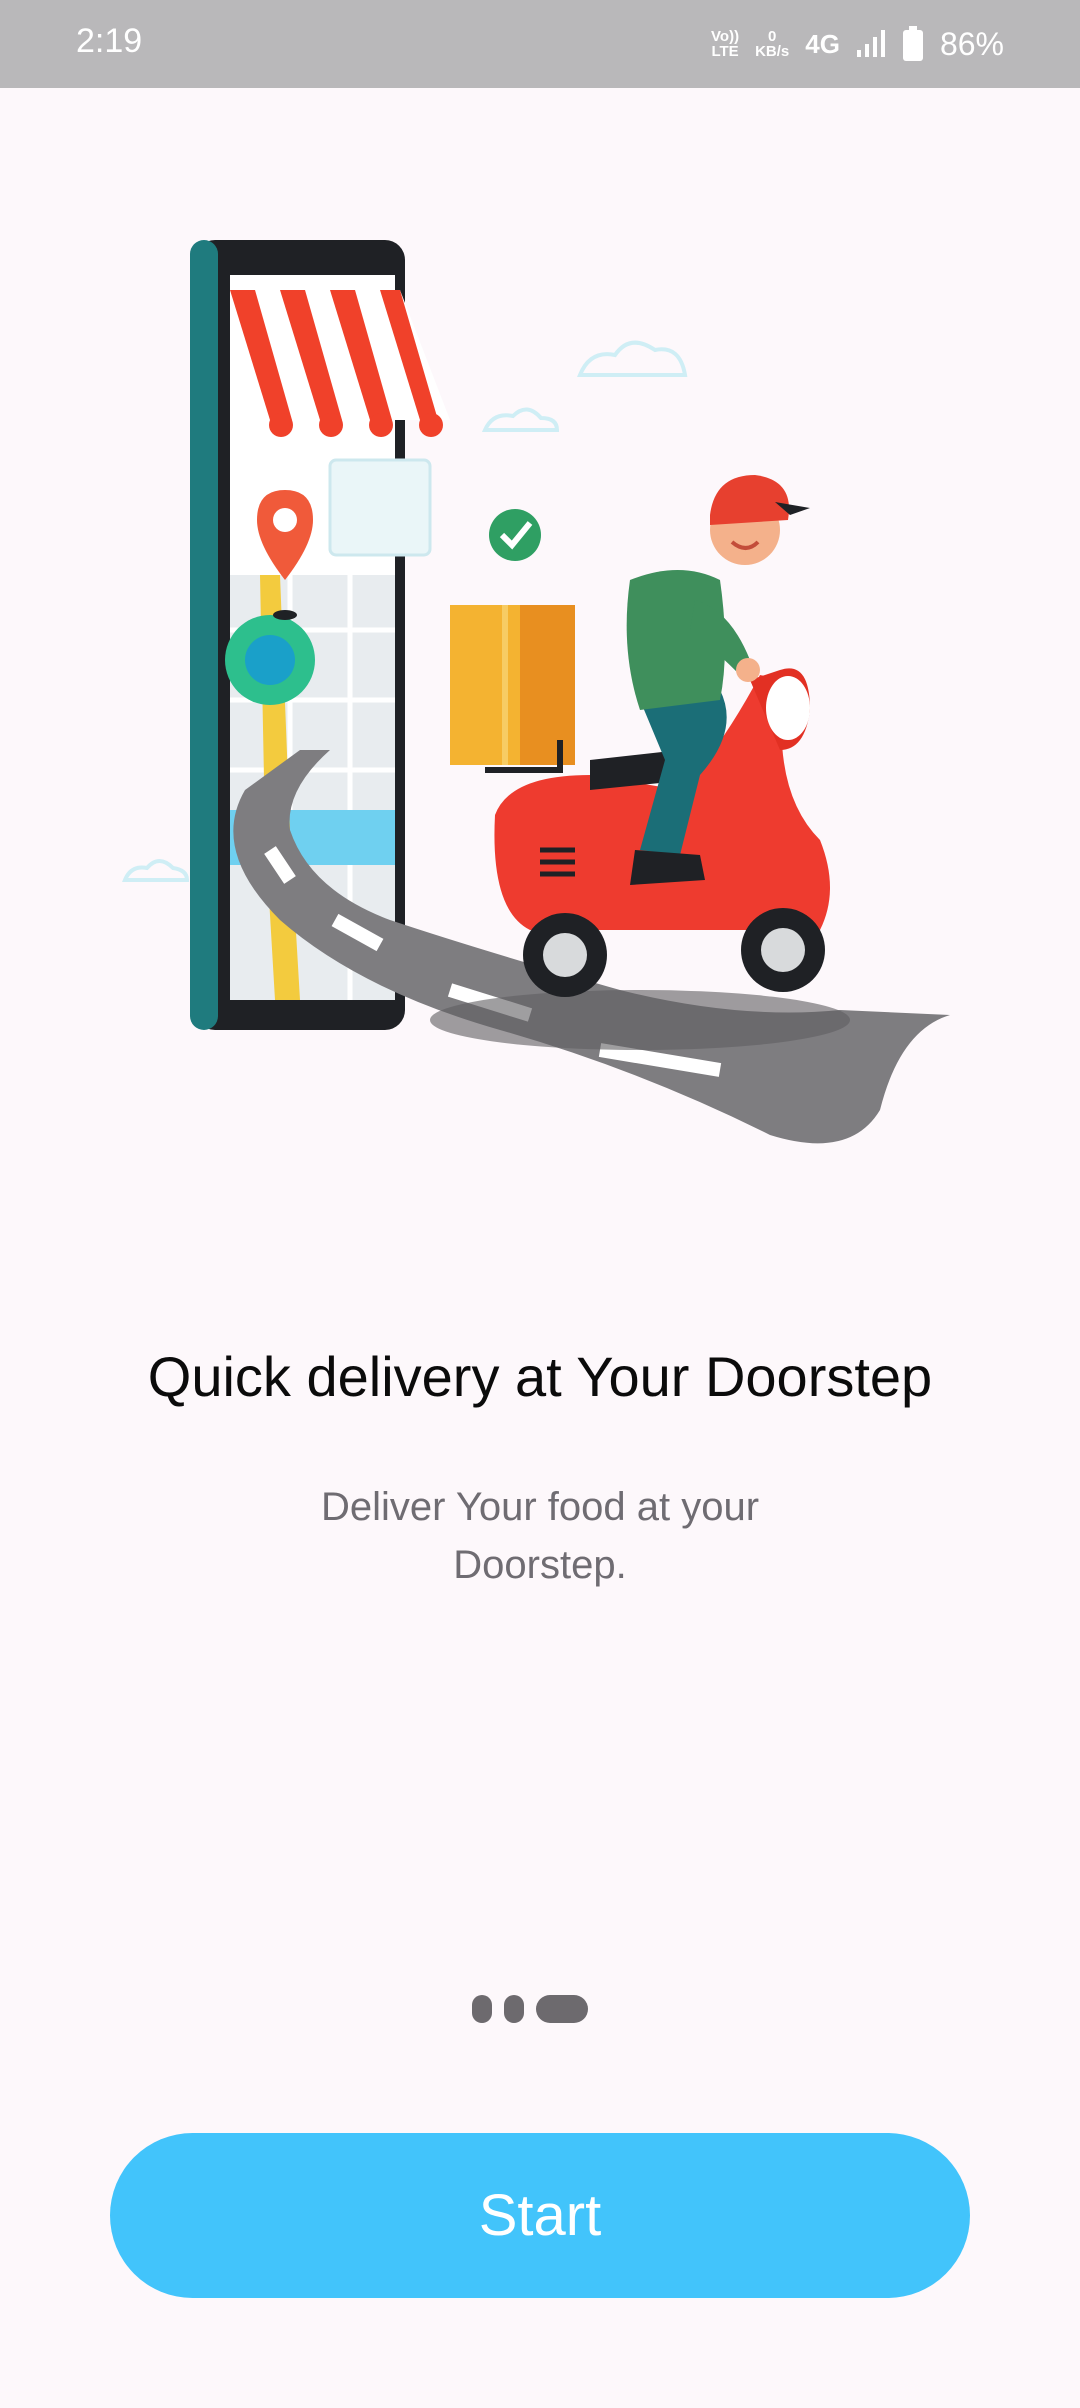 This screenshot has height=2408, width=1080. Describe the element at coordinates (725, 51) in the screenshot. I see `volte-bottom: LTE` at that location.